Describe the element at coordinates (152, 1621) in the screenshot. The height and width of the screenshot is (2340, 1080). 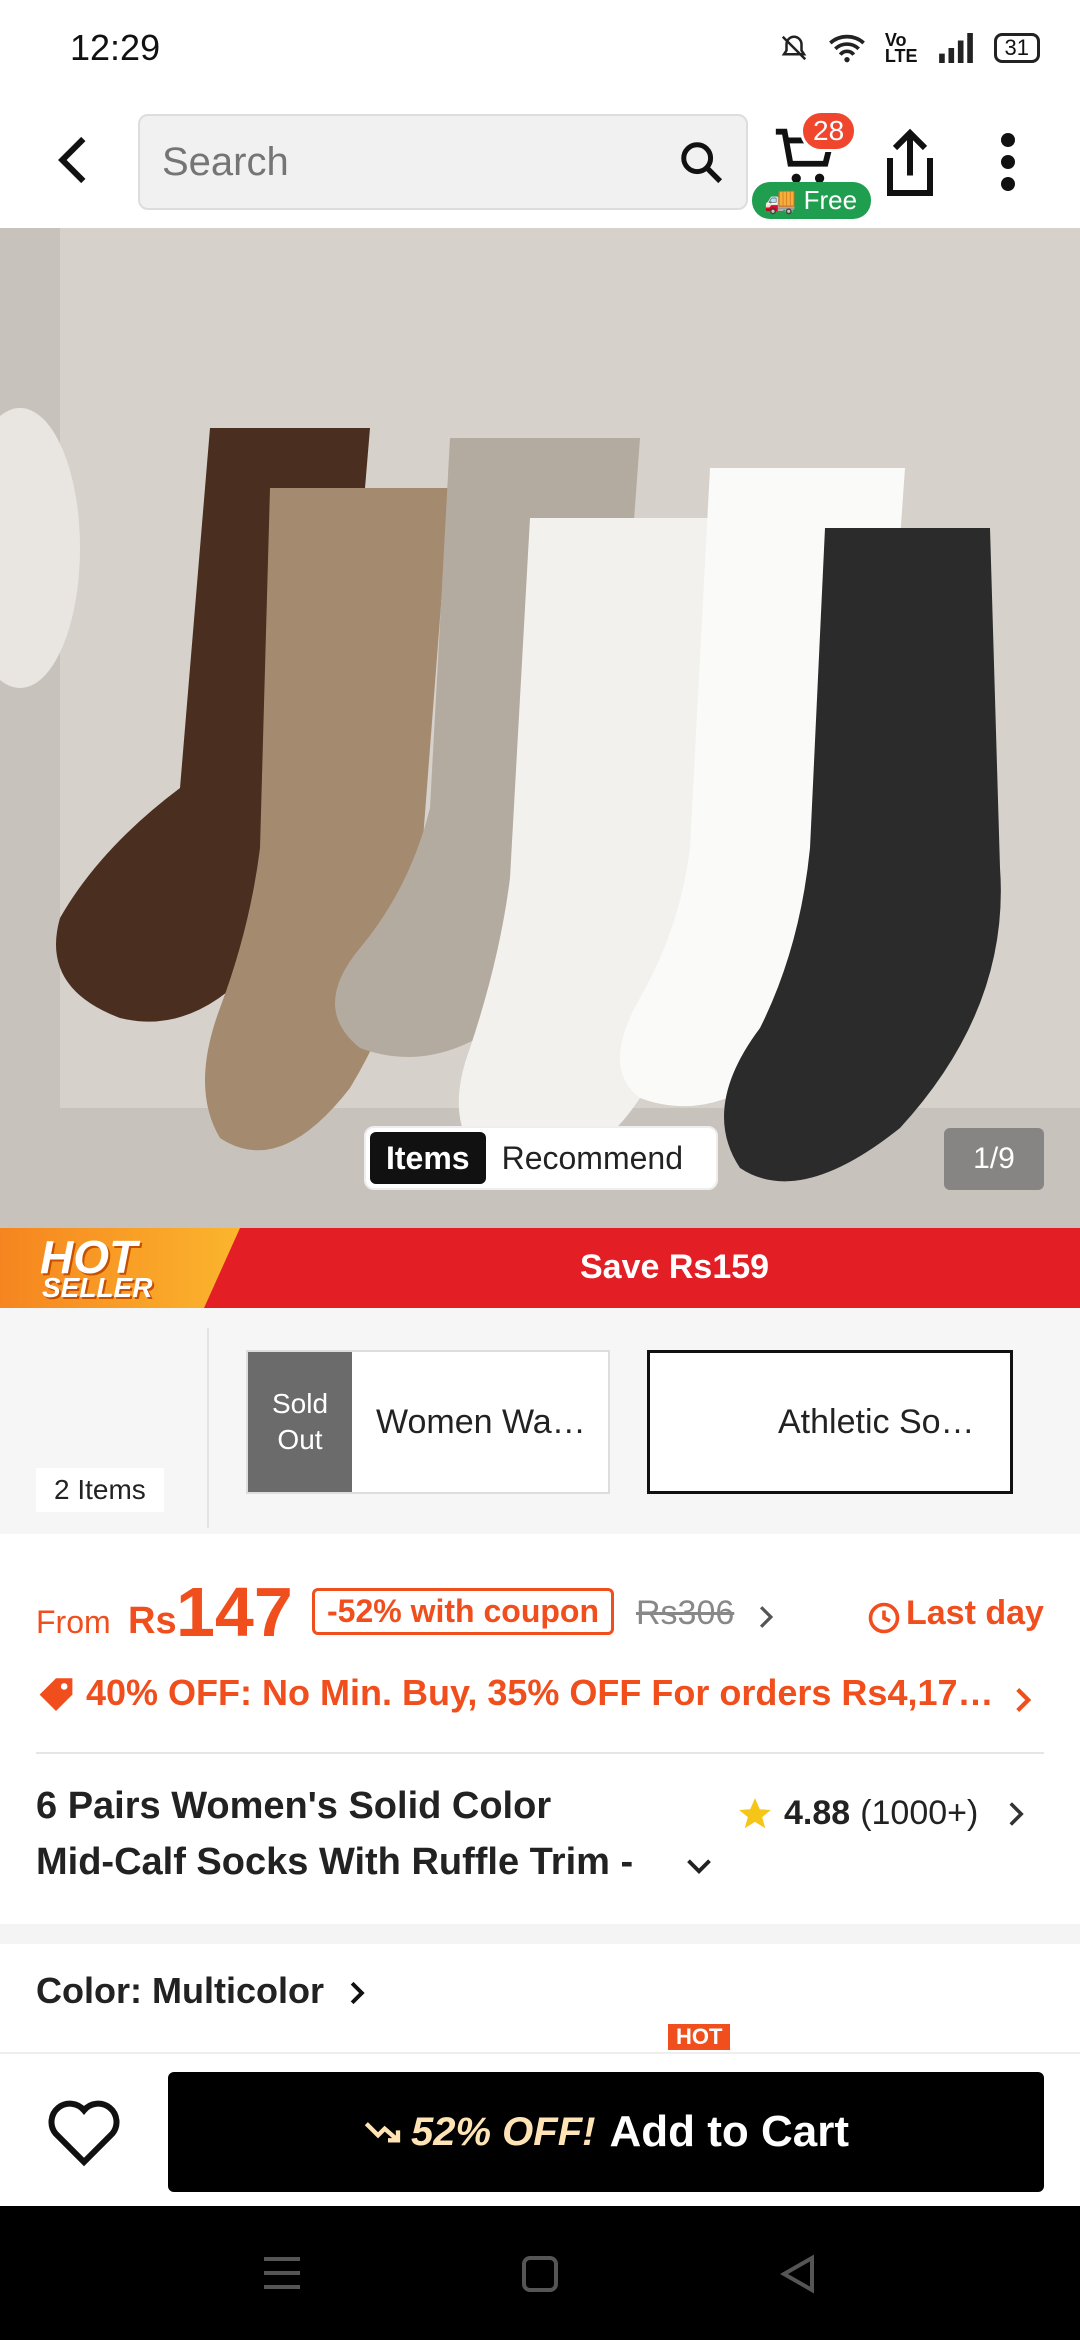
I see `currency: Rs` at that location.